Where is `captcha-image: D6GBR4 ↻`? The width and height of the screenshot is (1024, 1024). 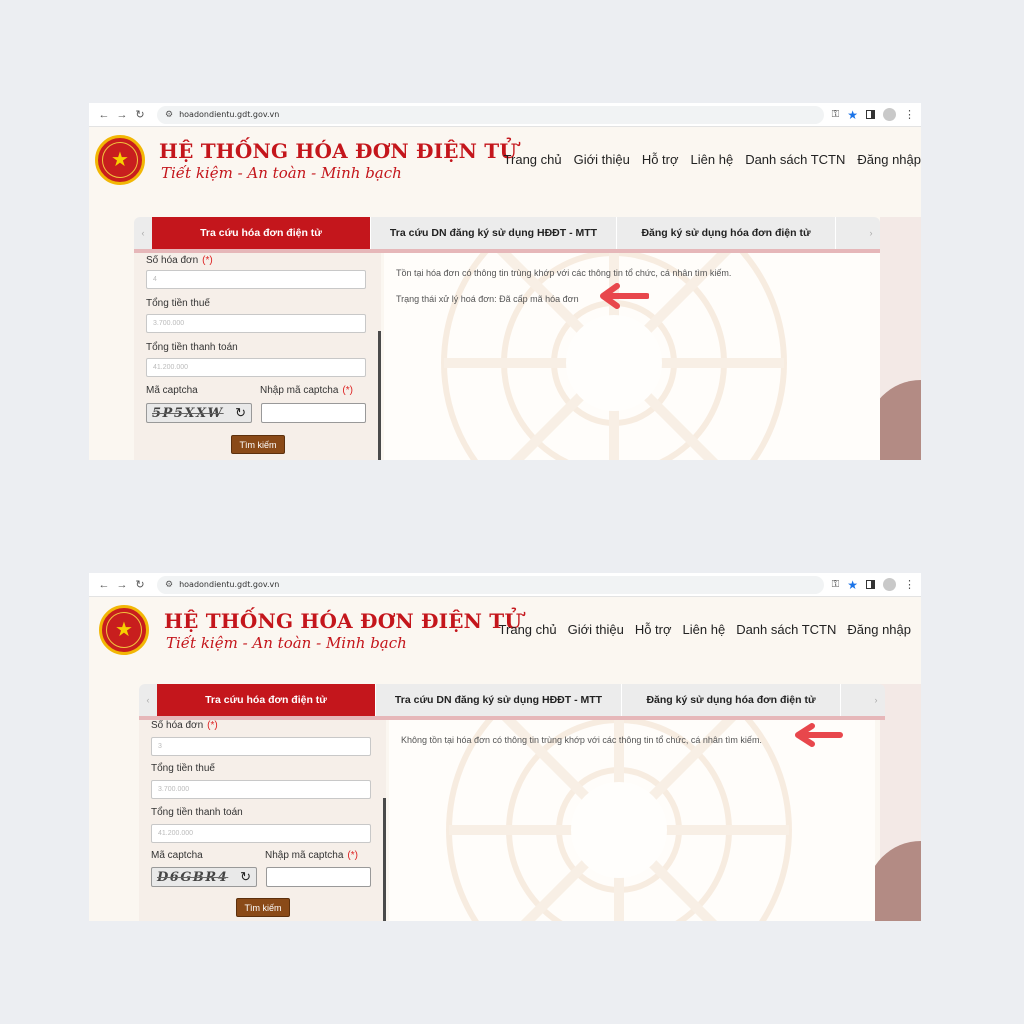
captcha-image: D6GBR4 ↻ is located at coordinates (204, 877).